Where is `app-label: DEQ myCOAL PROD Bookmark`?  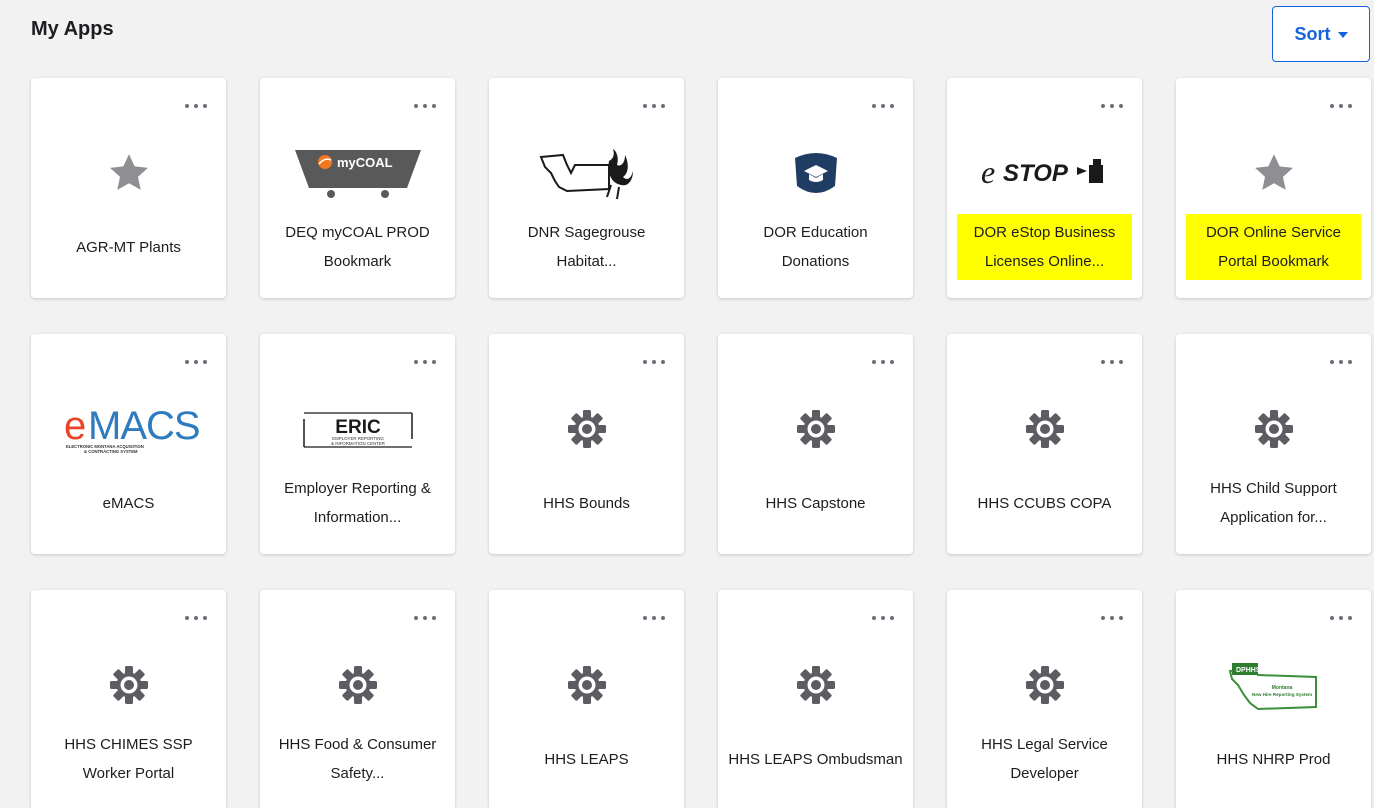
app-label: DEQ myCOAL PROD Bookmark is located at coordinates (357, 247).